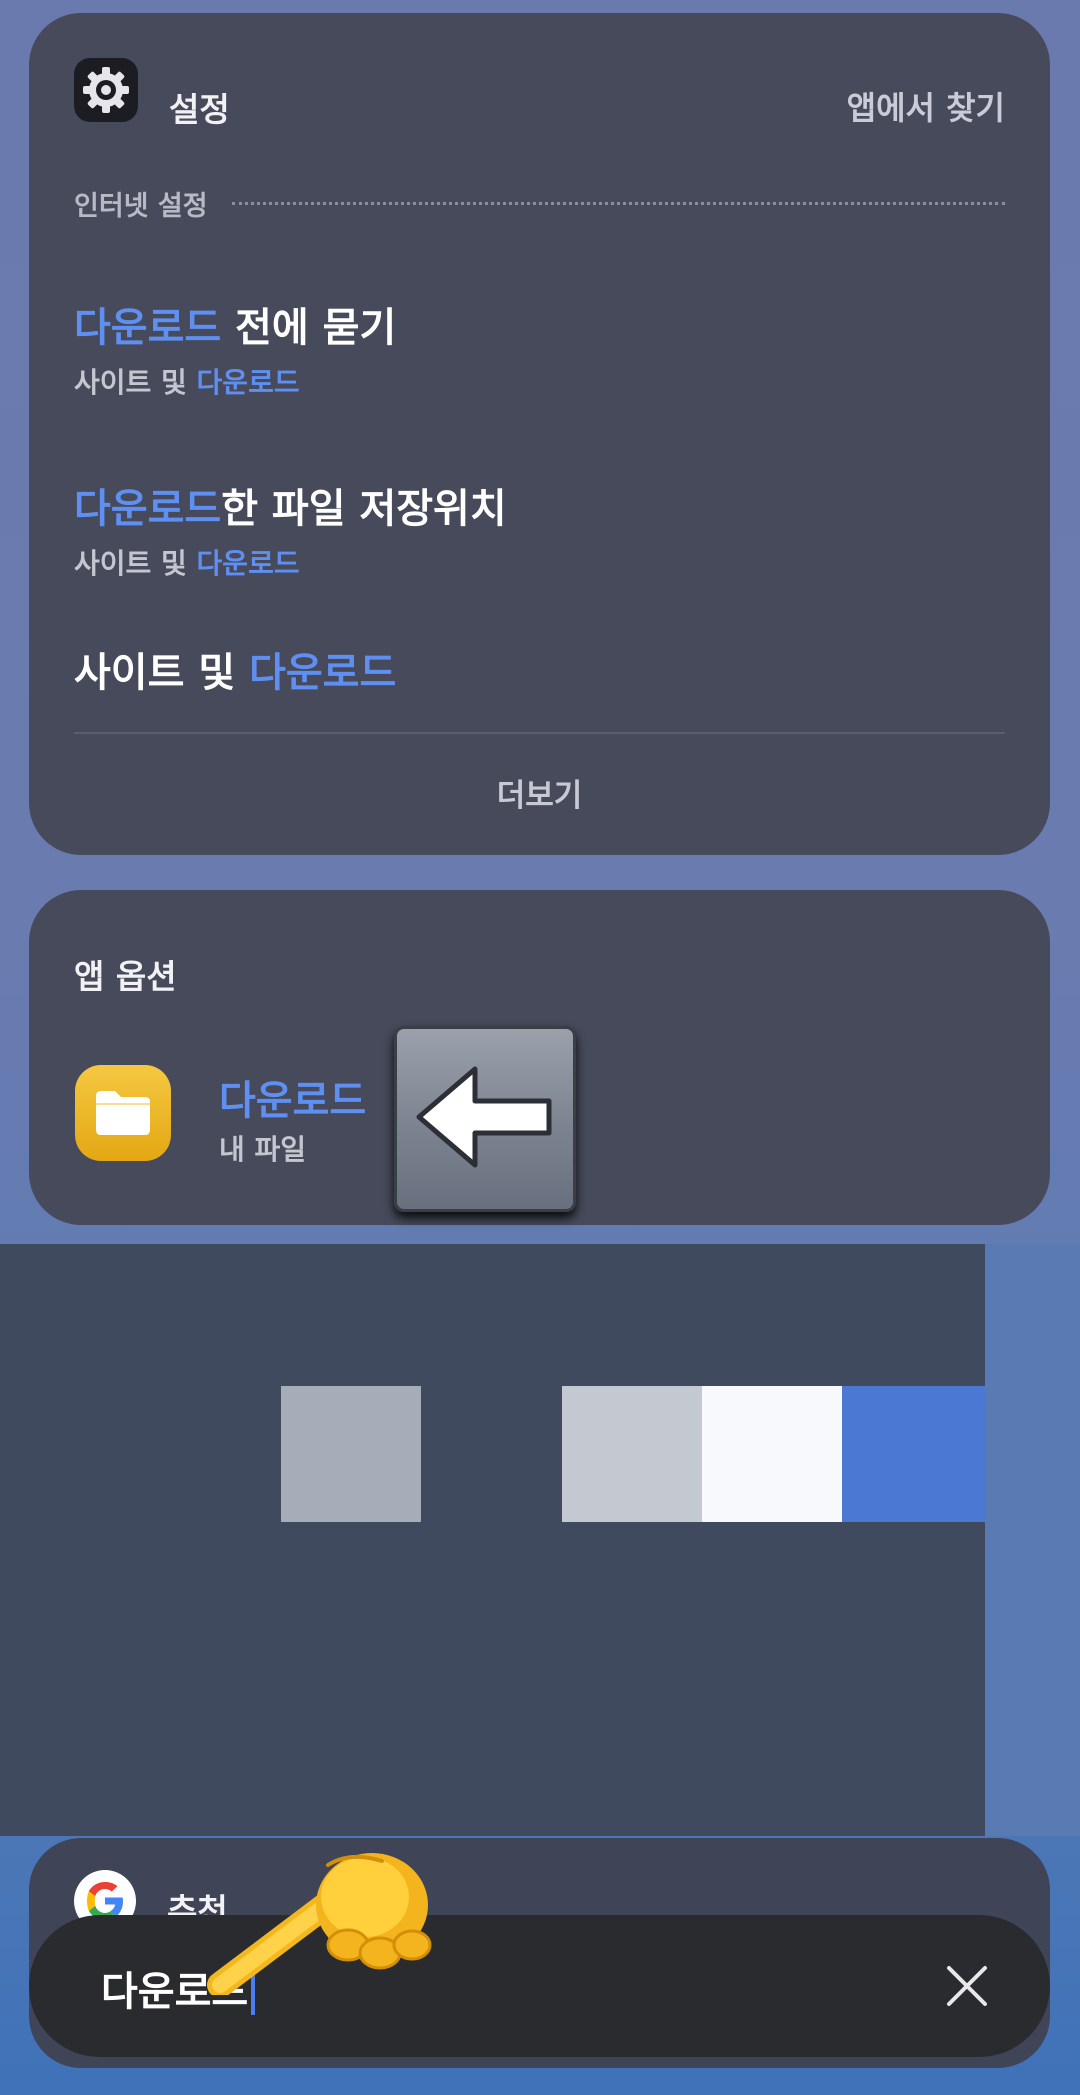 This screenshot has height=2095, width=1080. What do you see at coordinates (125, 976) in the screenshot?
I see `app-options-title: 앱 옵션` at bounding box center [125, 976].